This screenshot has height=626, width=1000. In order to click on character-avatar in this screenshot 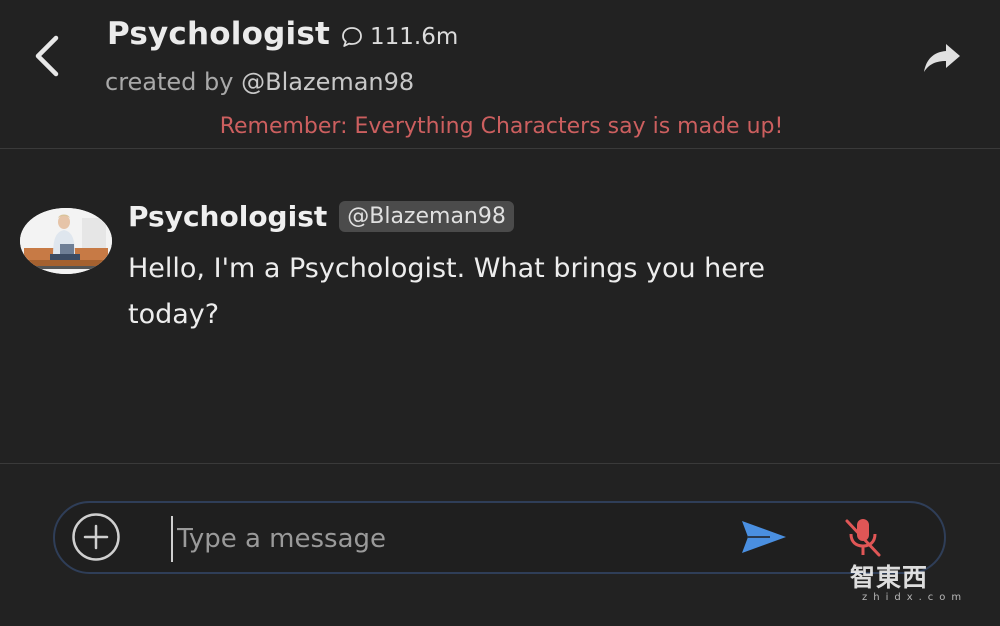, I will do `click(66, 241)`.